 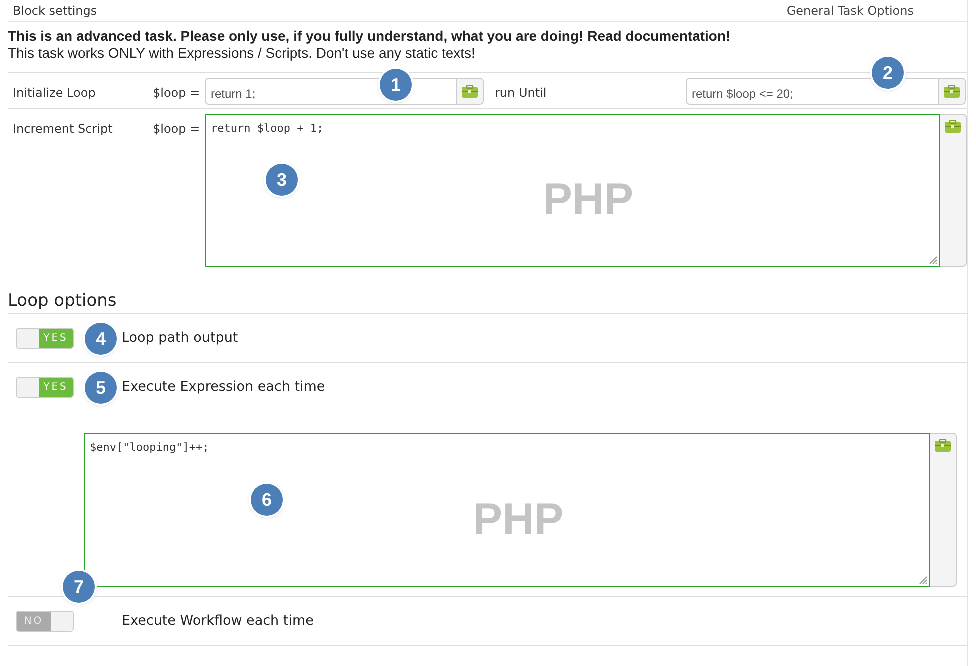 I want to click on code-text: return $loop + 1;, so click(x=267, y=128).